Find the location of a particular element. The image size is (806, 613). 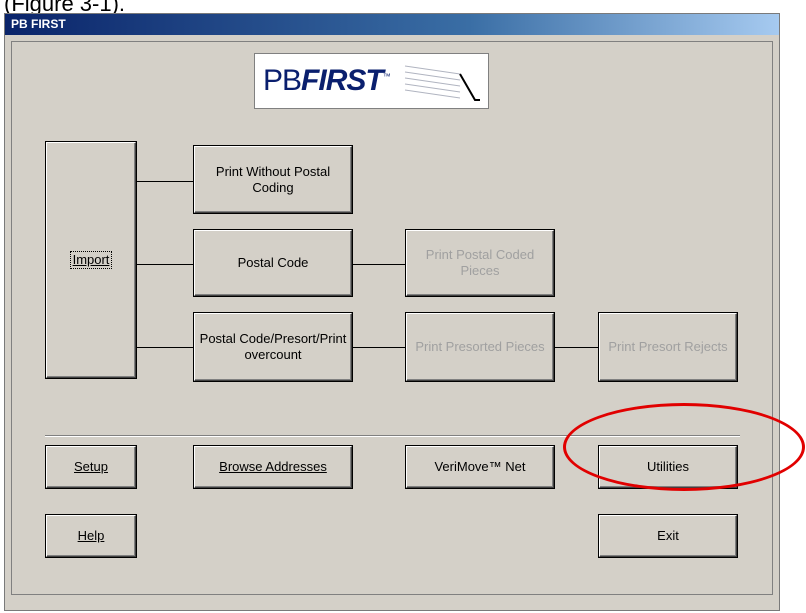

print-presort-rejects-button: Print Presort Rejects is located at coordinates (668, 347).